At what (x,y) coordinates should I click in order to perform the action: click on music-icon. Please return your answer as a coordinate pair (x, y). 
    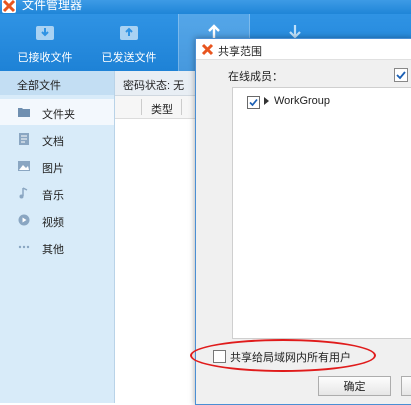
    Looking at the image, I should click on (24, 193).